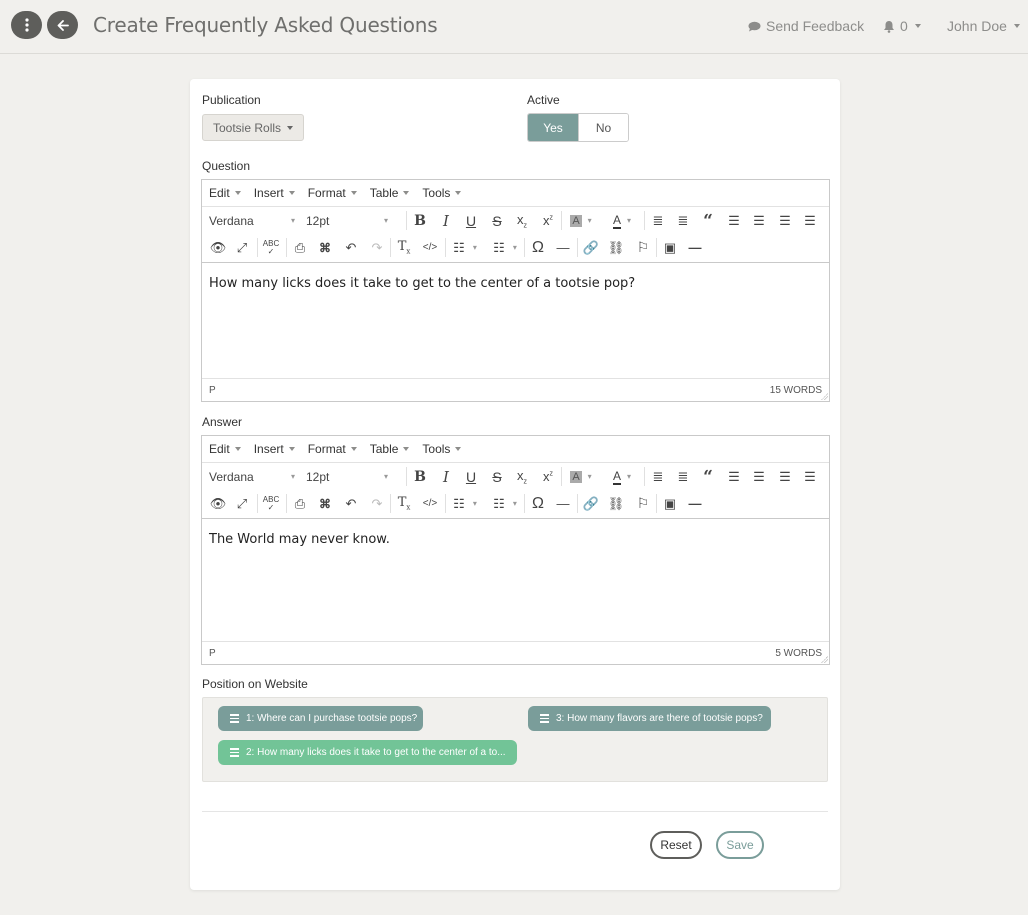 This screenshot has height=915, width=1028. I want to click on publication-dropdown: Tootsie Rolls, so click(253, 127).